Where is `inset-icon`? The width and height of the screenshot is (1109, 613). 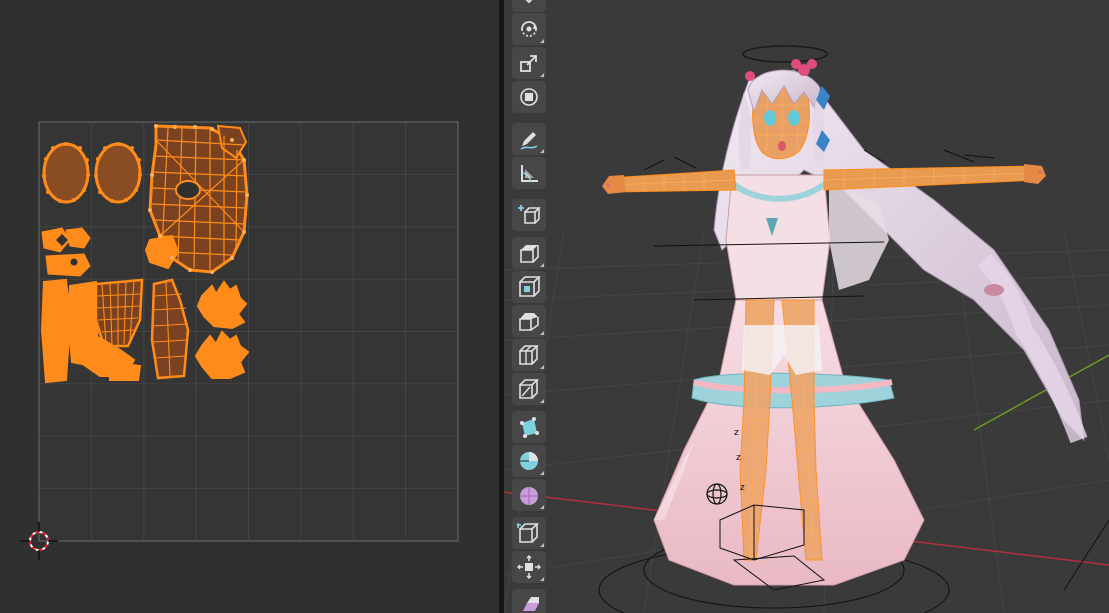 inset-icon is located at coordinates (530, 286).